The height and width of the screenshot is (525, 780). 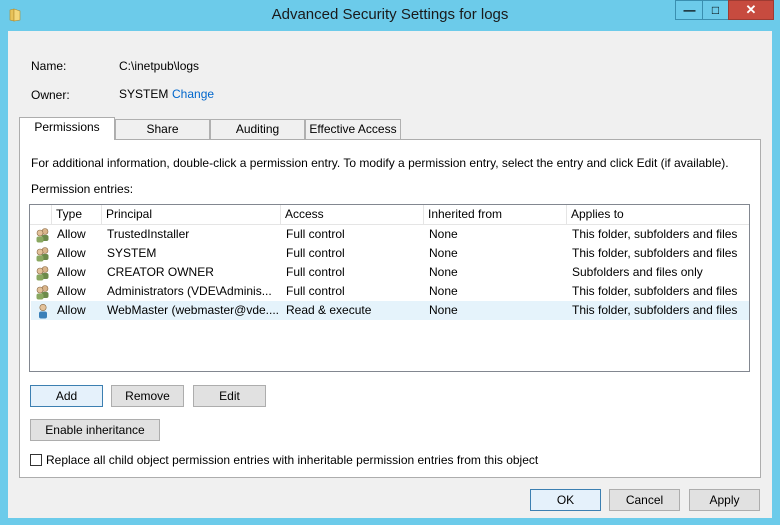 What do you see at coordinates (658, 214) in the screenshot?
I see `header-applies-to: Applies to` at bounding box center [658, 214].